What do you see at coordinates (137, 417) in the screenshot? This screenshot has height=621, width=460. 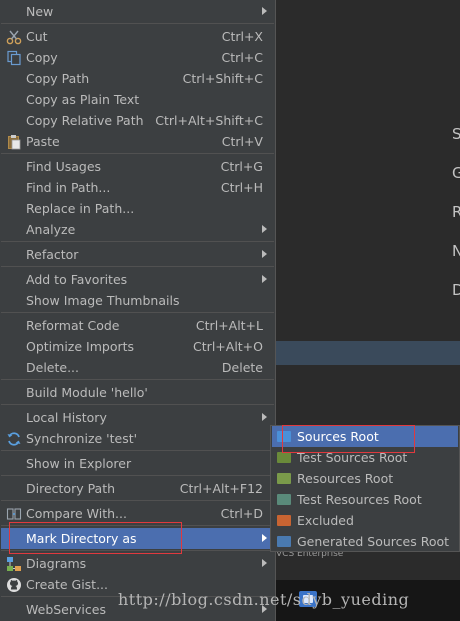 I see `menu-item-local-history: Local History` at bounding box center [137, 417].